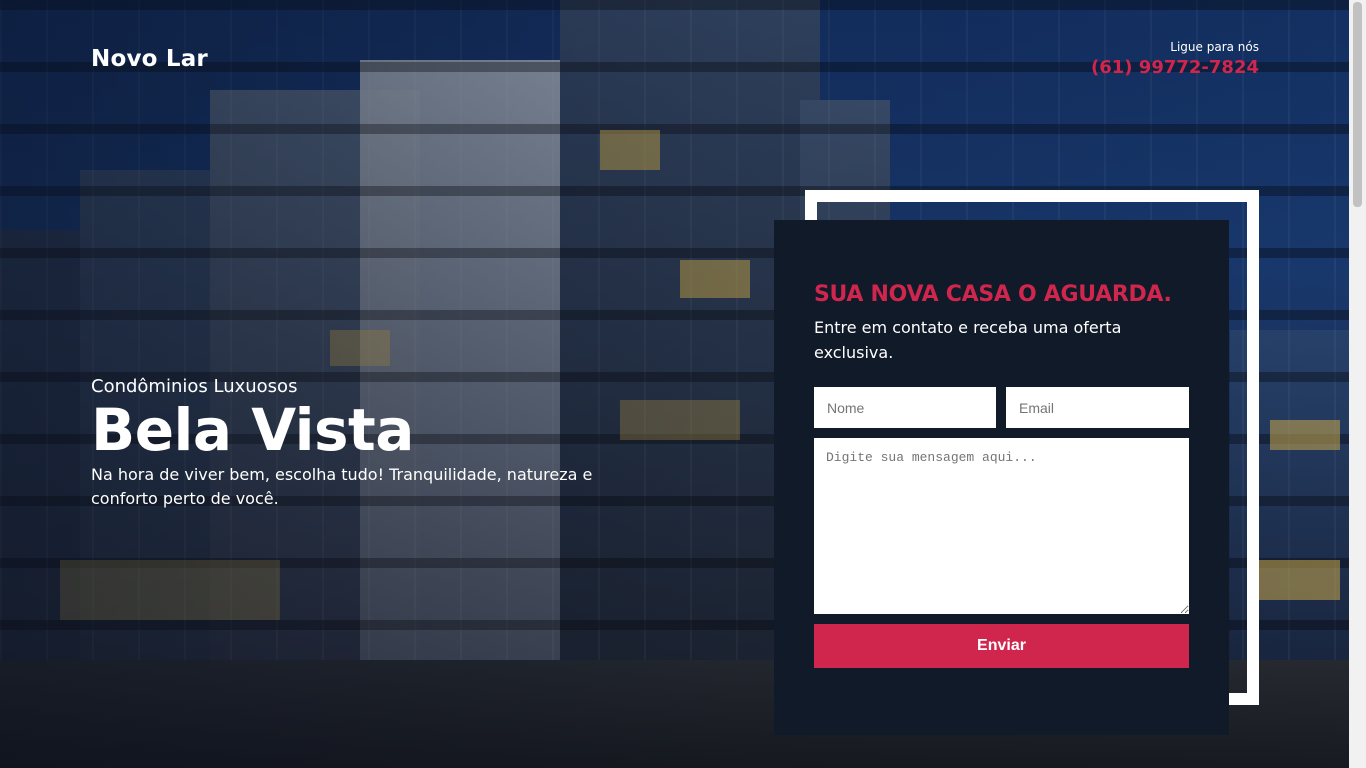  I want to click on name-input, so click(905, 407).